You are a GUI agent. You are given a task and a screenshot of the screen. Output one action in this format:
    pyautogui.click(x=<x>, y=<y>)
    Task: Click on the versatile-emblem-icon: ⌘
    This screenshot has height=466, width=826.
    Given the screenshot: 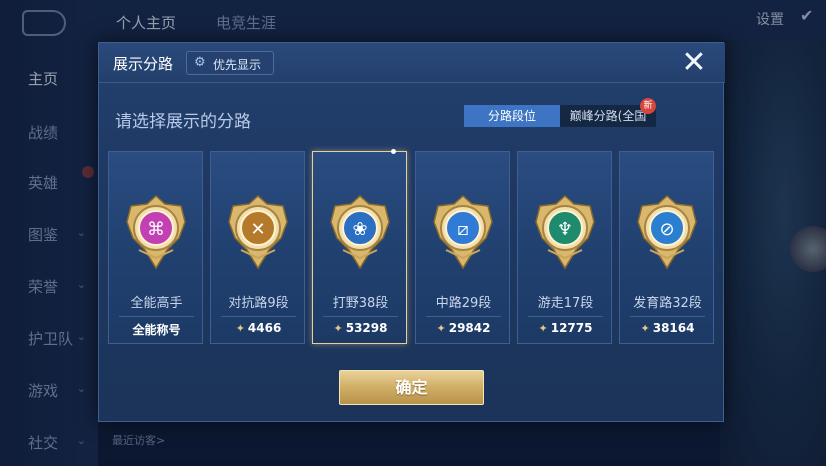 What is the action you would take?
    pyautogui.click(x=156, y=232)
    